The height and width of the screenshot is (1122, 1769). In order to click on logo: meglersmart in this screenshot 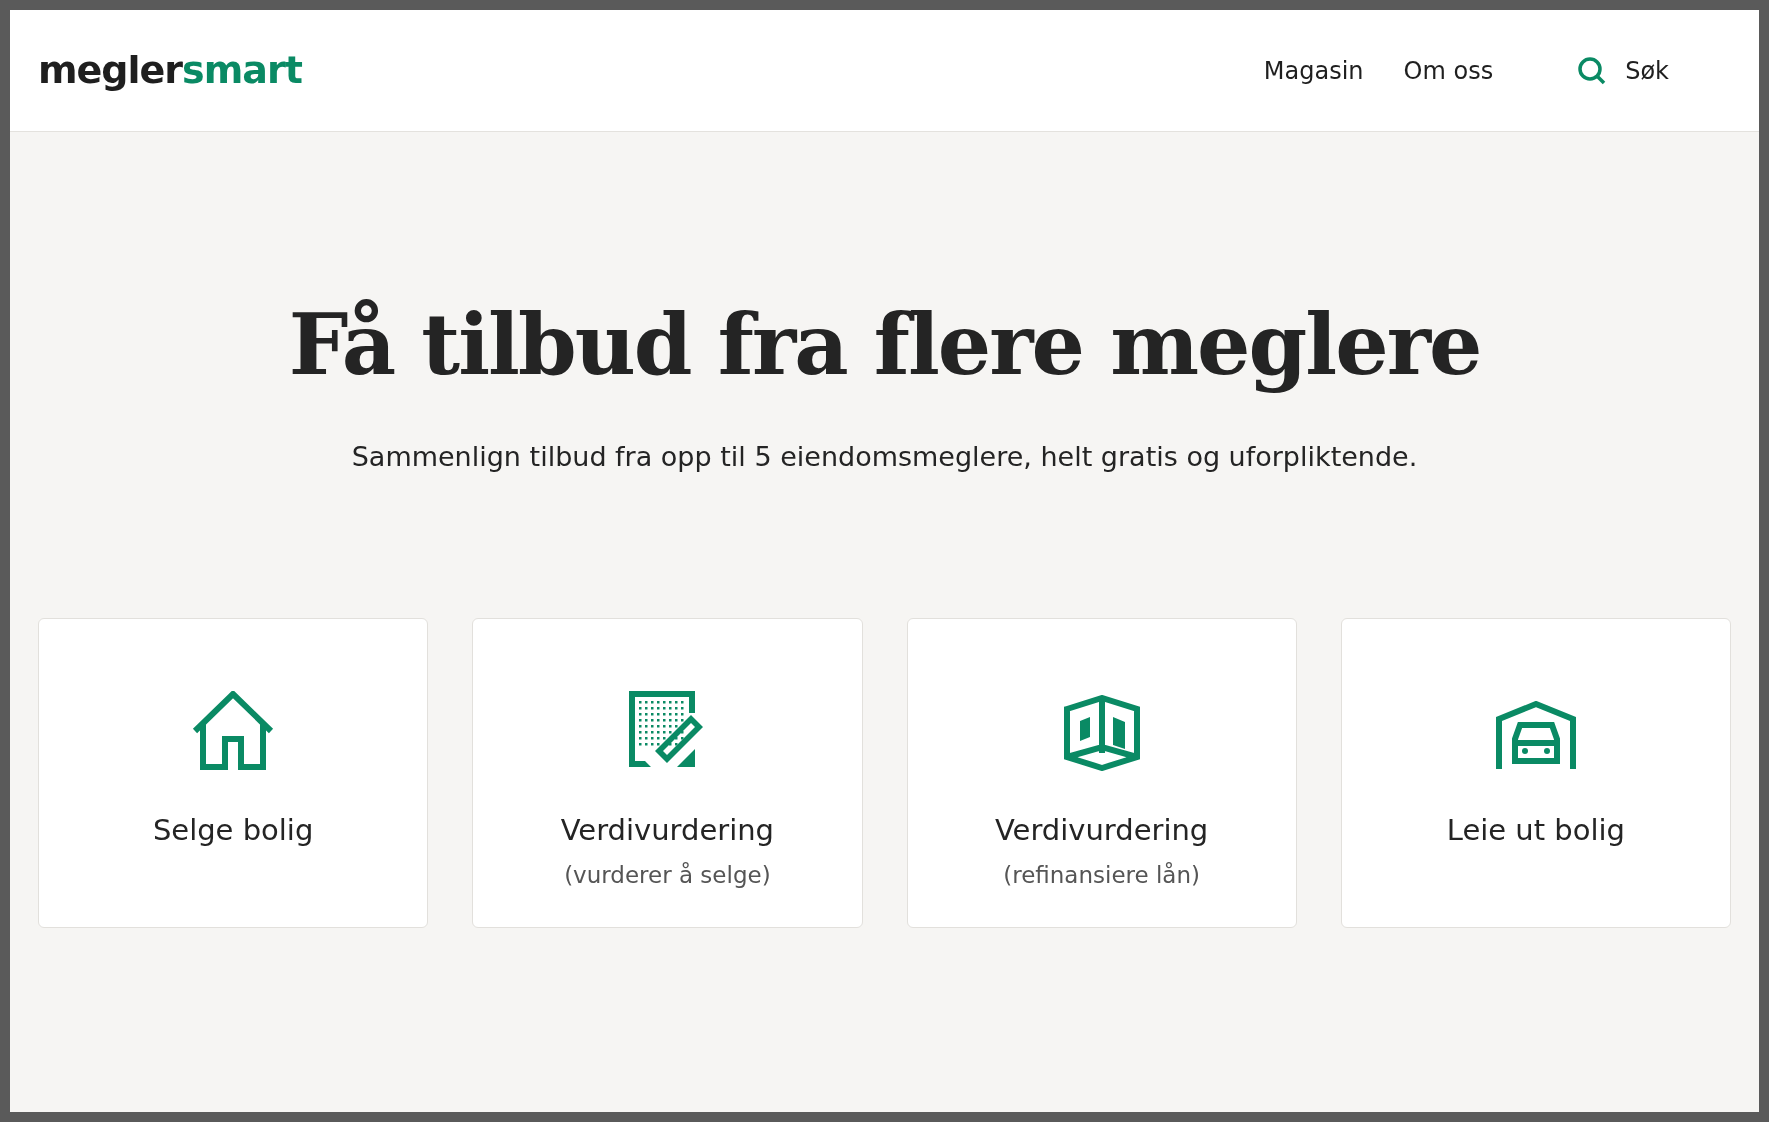, I will do `click(170, 70)`.